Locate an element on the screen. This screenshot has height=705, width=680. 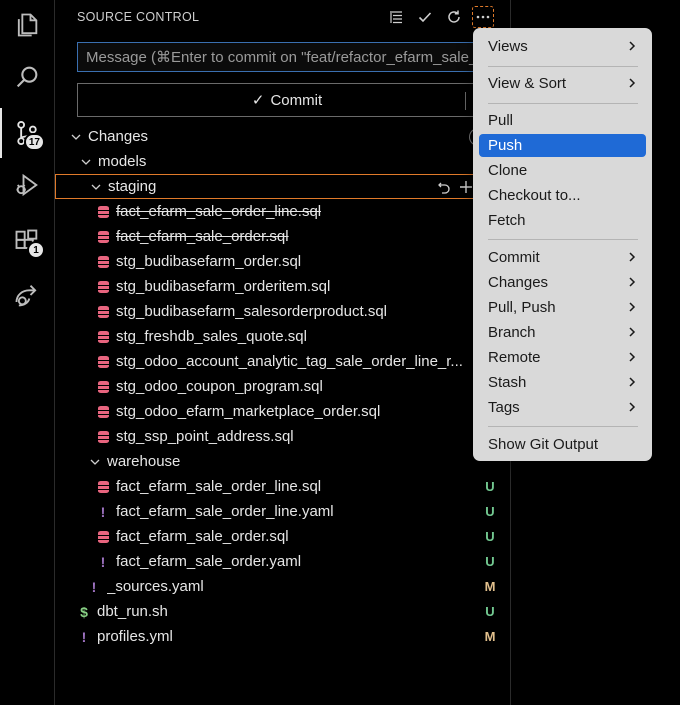
menu-item-stash: Stash is located at coordinates (562, 382).